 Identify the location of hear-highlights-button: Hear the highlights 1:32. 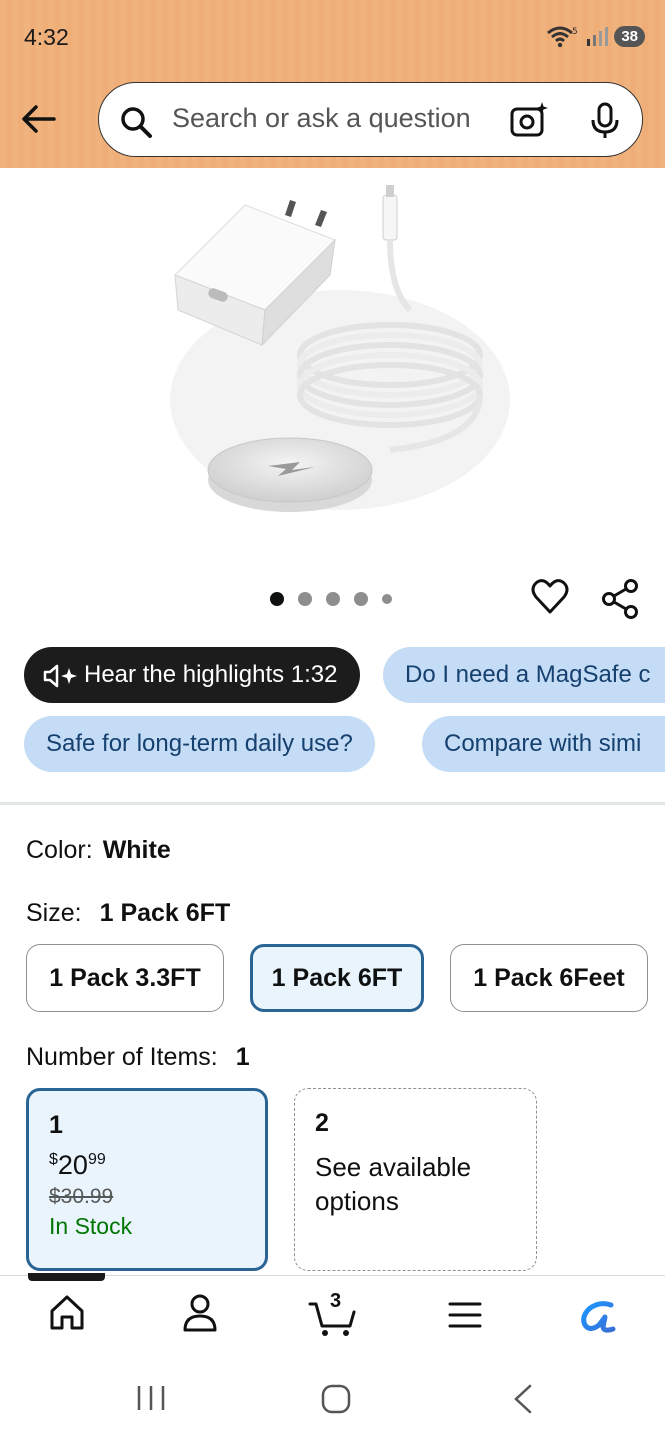
(192, 675).